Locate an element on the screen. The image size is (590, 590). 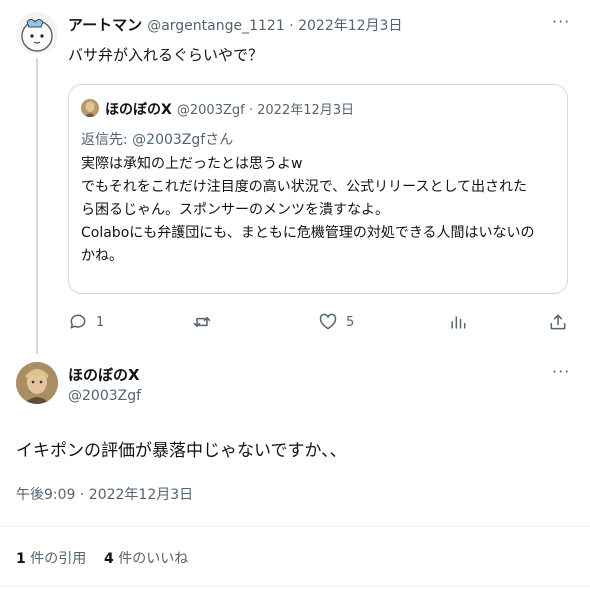
tweet-timestamp: 午後9:09 · 2022年12月3日 is located at coordinates (104, 494).